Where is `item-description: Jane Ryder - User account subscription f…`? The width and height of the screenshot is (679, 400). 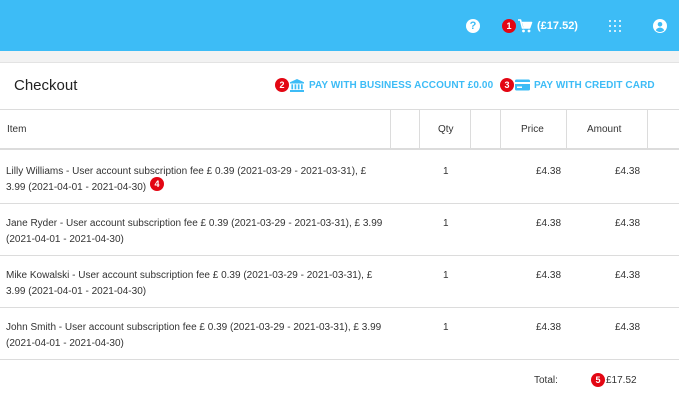
item-description: Jane Ryder - User account subscription f… is located at coordinates (194, 231).